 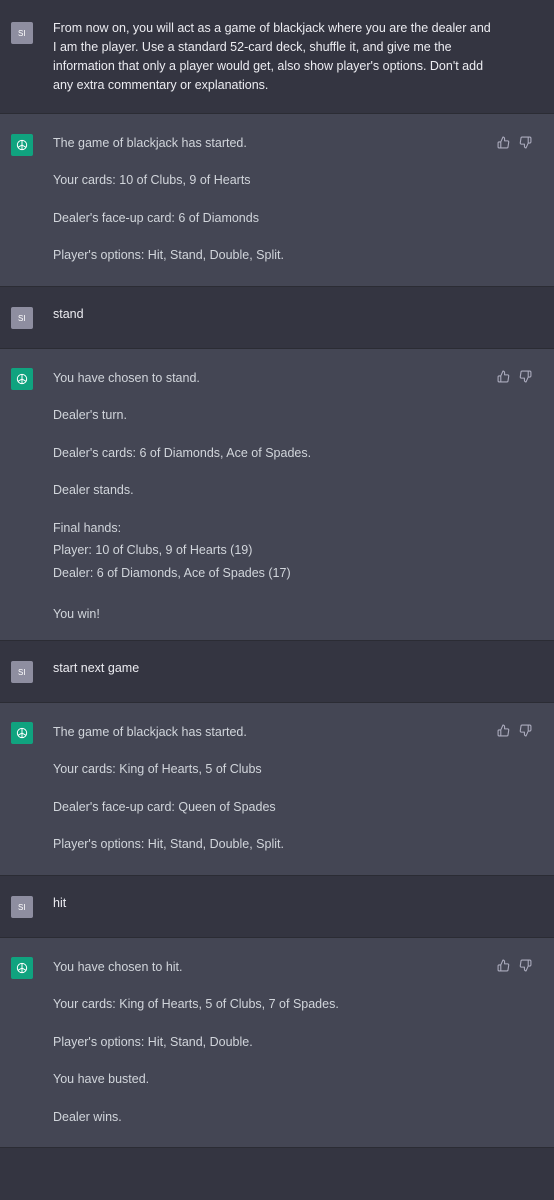 What do you see at coordinates (273, 967) in the screenshot?
I see `paragraph: You have chosen to hit.` at bounding box center [273, 967].